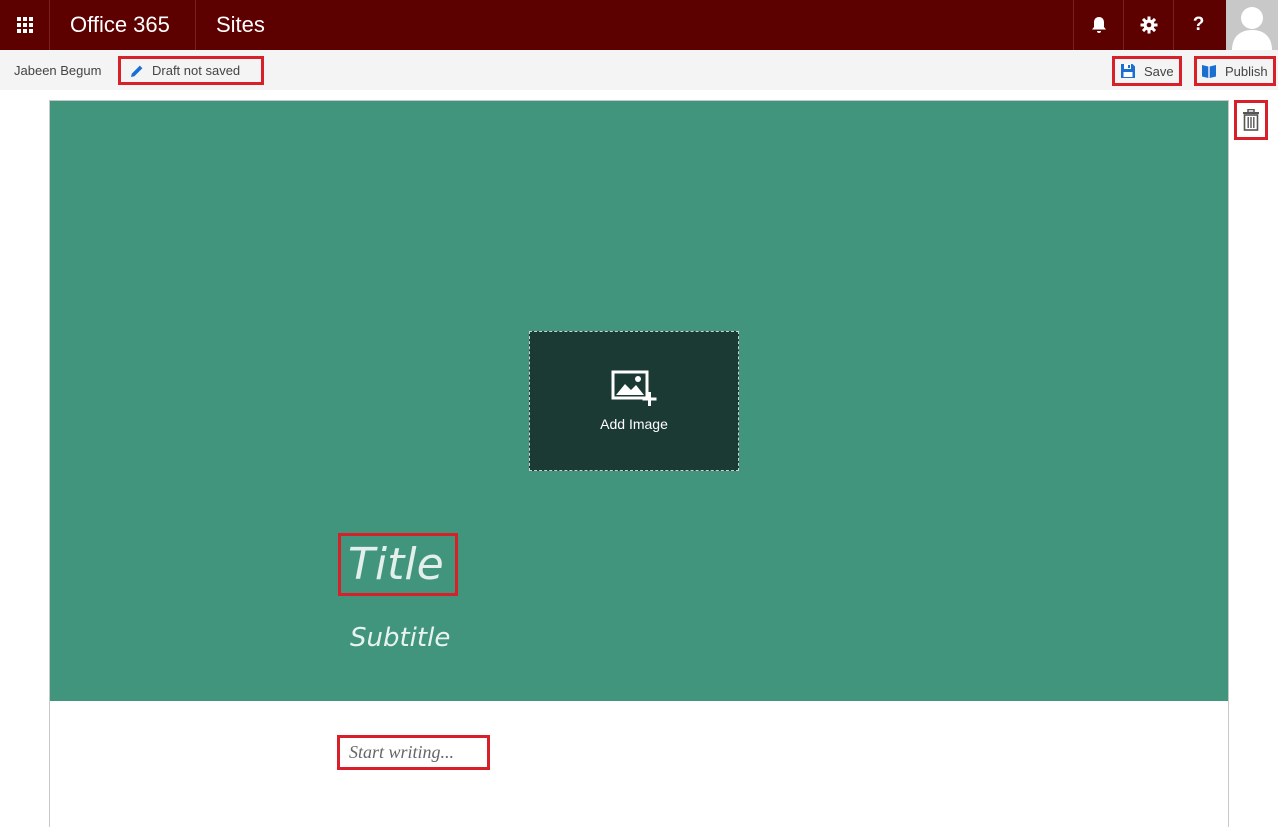 The image size is (1278, 827). I want to click on settings-button, so click(1148, 25).